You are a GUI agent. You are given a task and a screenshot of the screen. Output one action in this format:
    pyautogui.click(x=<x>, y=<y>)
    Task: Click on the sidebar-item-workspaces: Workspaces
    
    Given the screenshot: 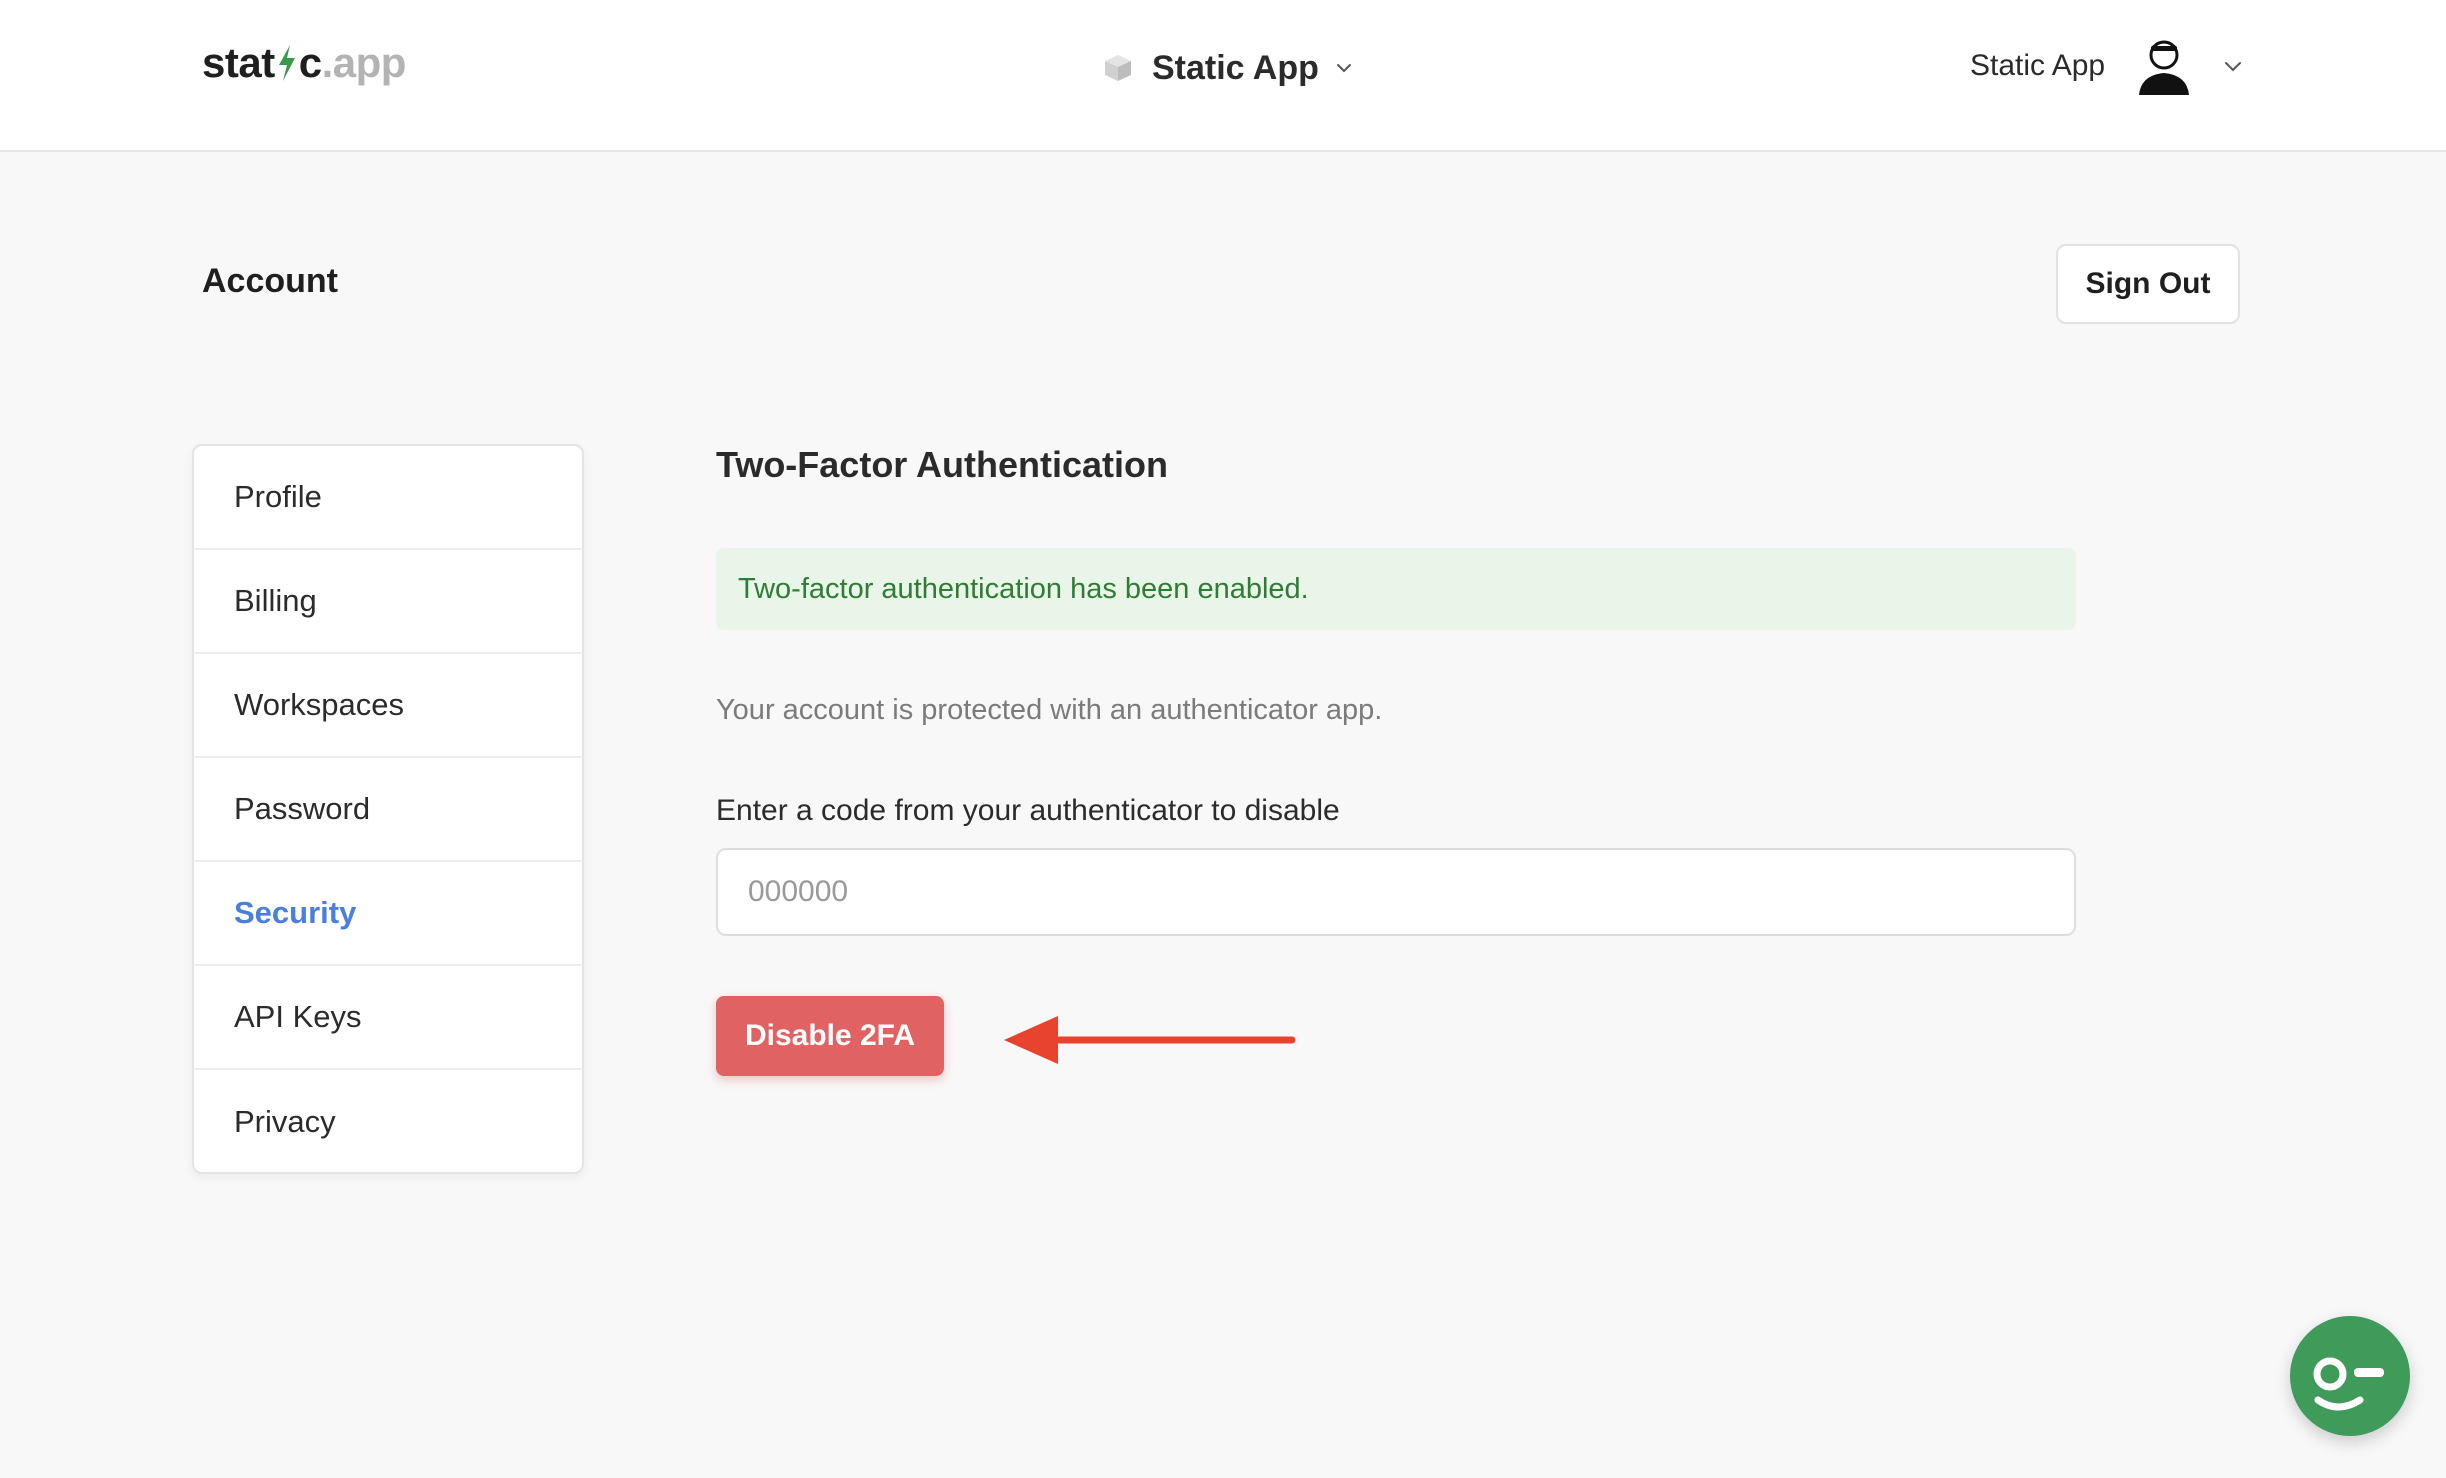 What is the action you would take?
    pyautogui.click(x=388, y=706)
    